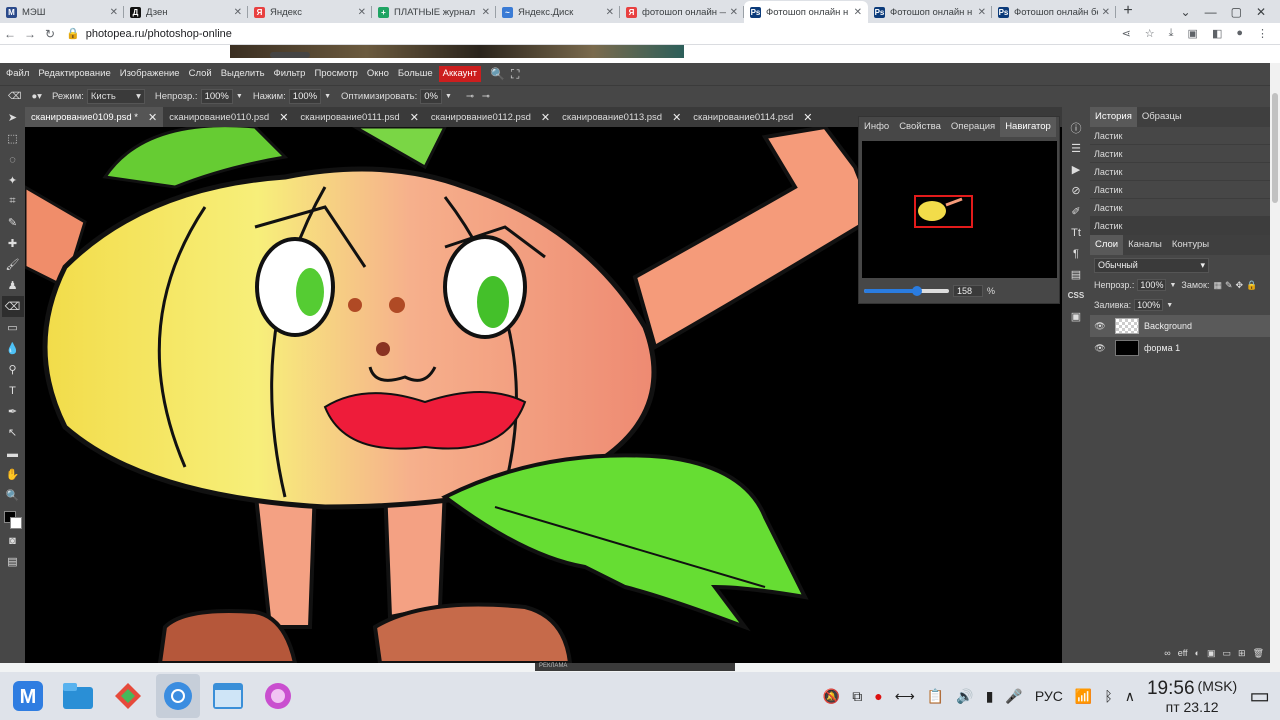  I want to click on back-icon: ←, so click(10, 34).